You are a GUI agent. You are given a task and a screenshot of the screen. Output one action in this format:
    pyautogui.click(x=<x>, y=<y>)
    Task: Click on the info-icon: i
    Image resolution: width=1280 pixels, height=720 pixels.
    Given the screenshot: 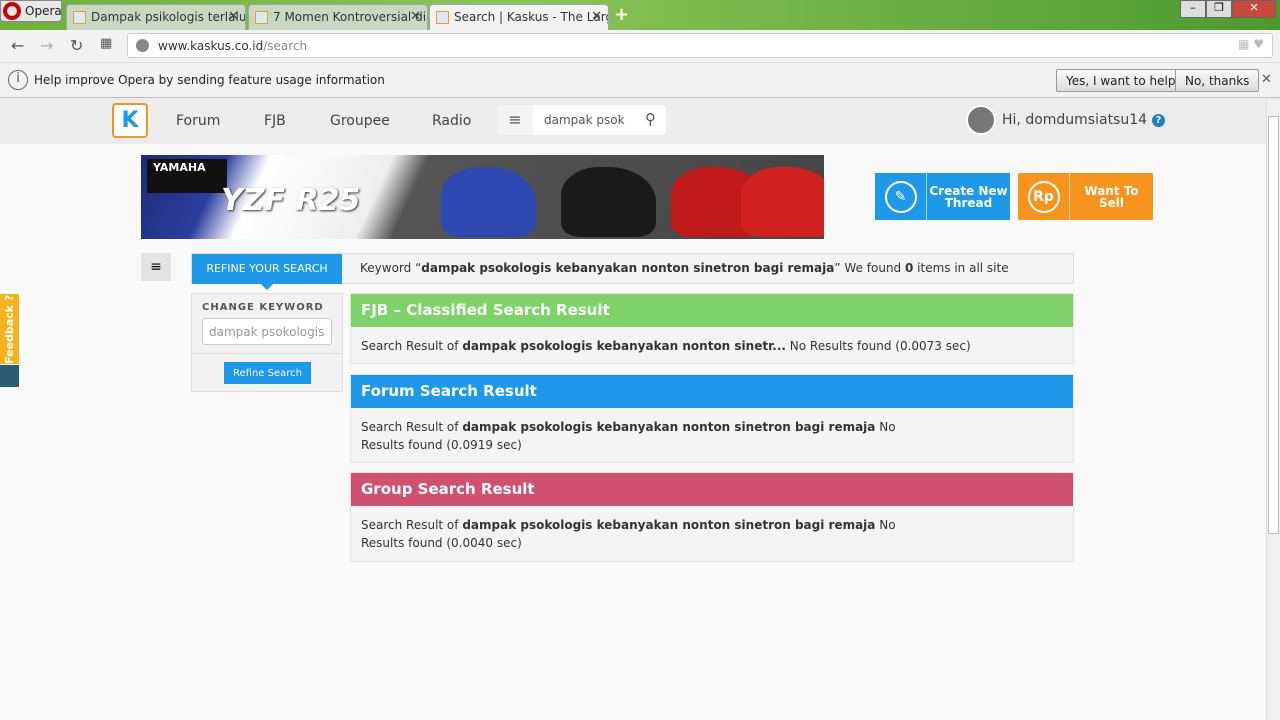 What is the action you would take?
    pyautogui.click(x=18, y=80)
    